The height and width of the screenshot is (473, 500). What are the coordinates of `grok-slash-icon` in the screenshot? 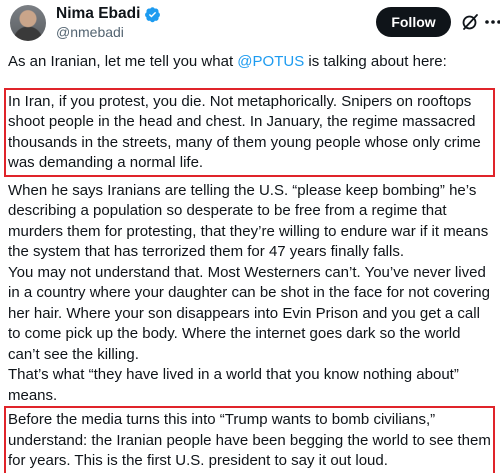 It's located at (470, 22).